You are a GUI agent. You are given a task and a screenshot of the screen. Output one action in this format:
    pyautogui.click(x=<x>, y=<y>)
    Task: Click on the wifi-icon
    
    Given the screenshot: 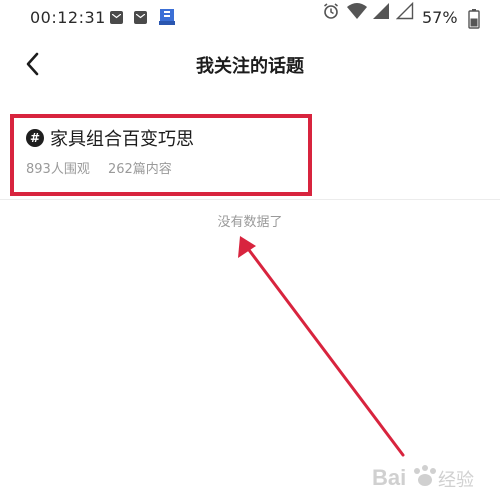 What is the action you would take?
    pyautogui.click(x=357, y=11)
    